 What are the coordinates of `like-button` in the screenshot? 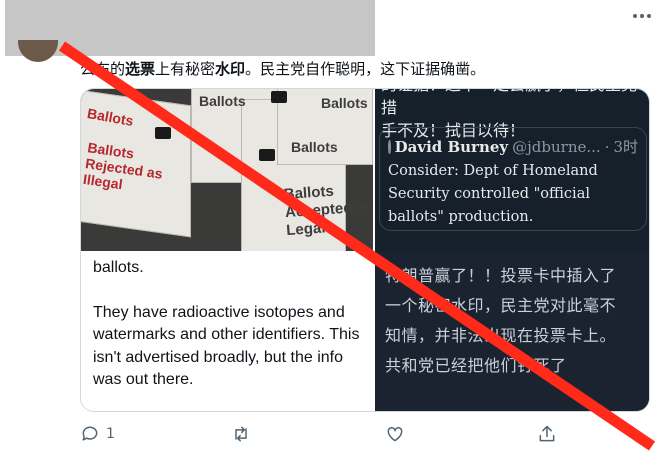 It's located at (395, 434).